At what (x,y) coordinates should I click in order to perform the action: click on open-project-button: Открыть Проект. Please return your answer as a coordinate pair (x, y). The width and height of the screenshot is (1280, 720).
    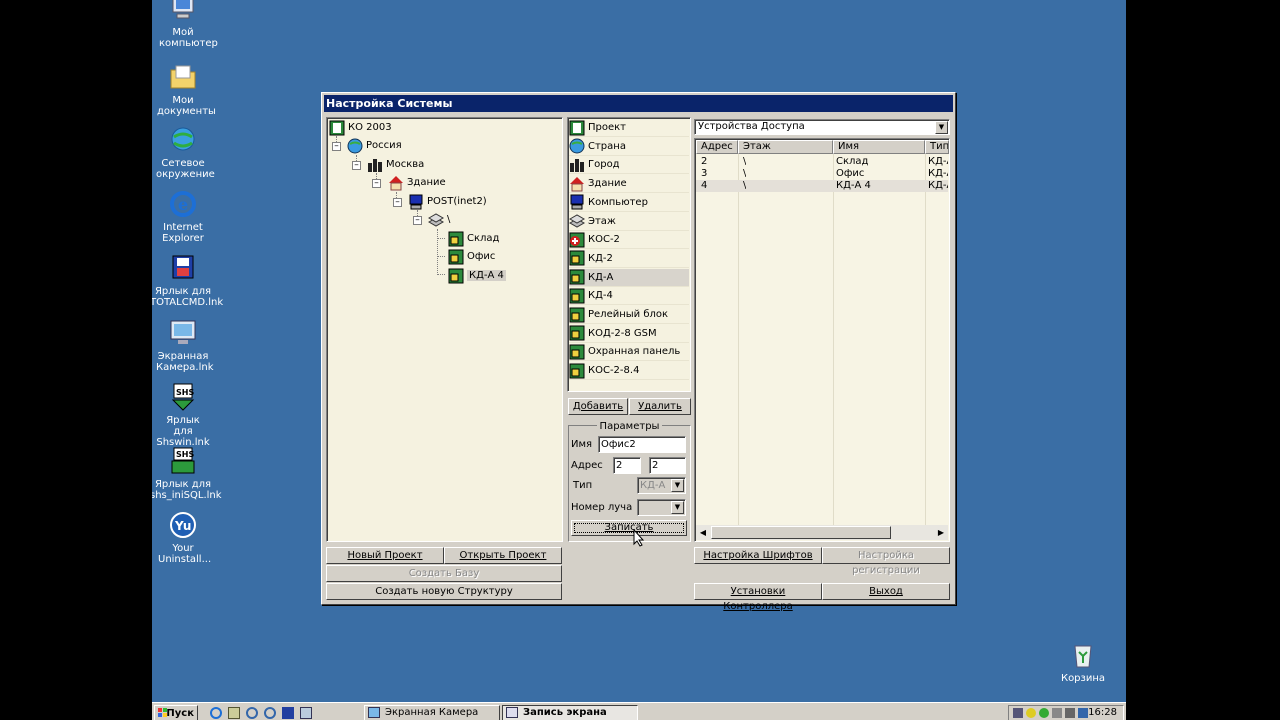
    Looking at the image, I should click on (503, 555).